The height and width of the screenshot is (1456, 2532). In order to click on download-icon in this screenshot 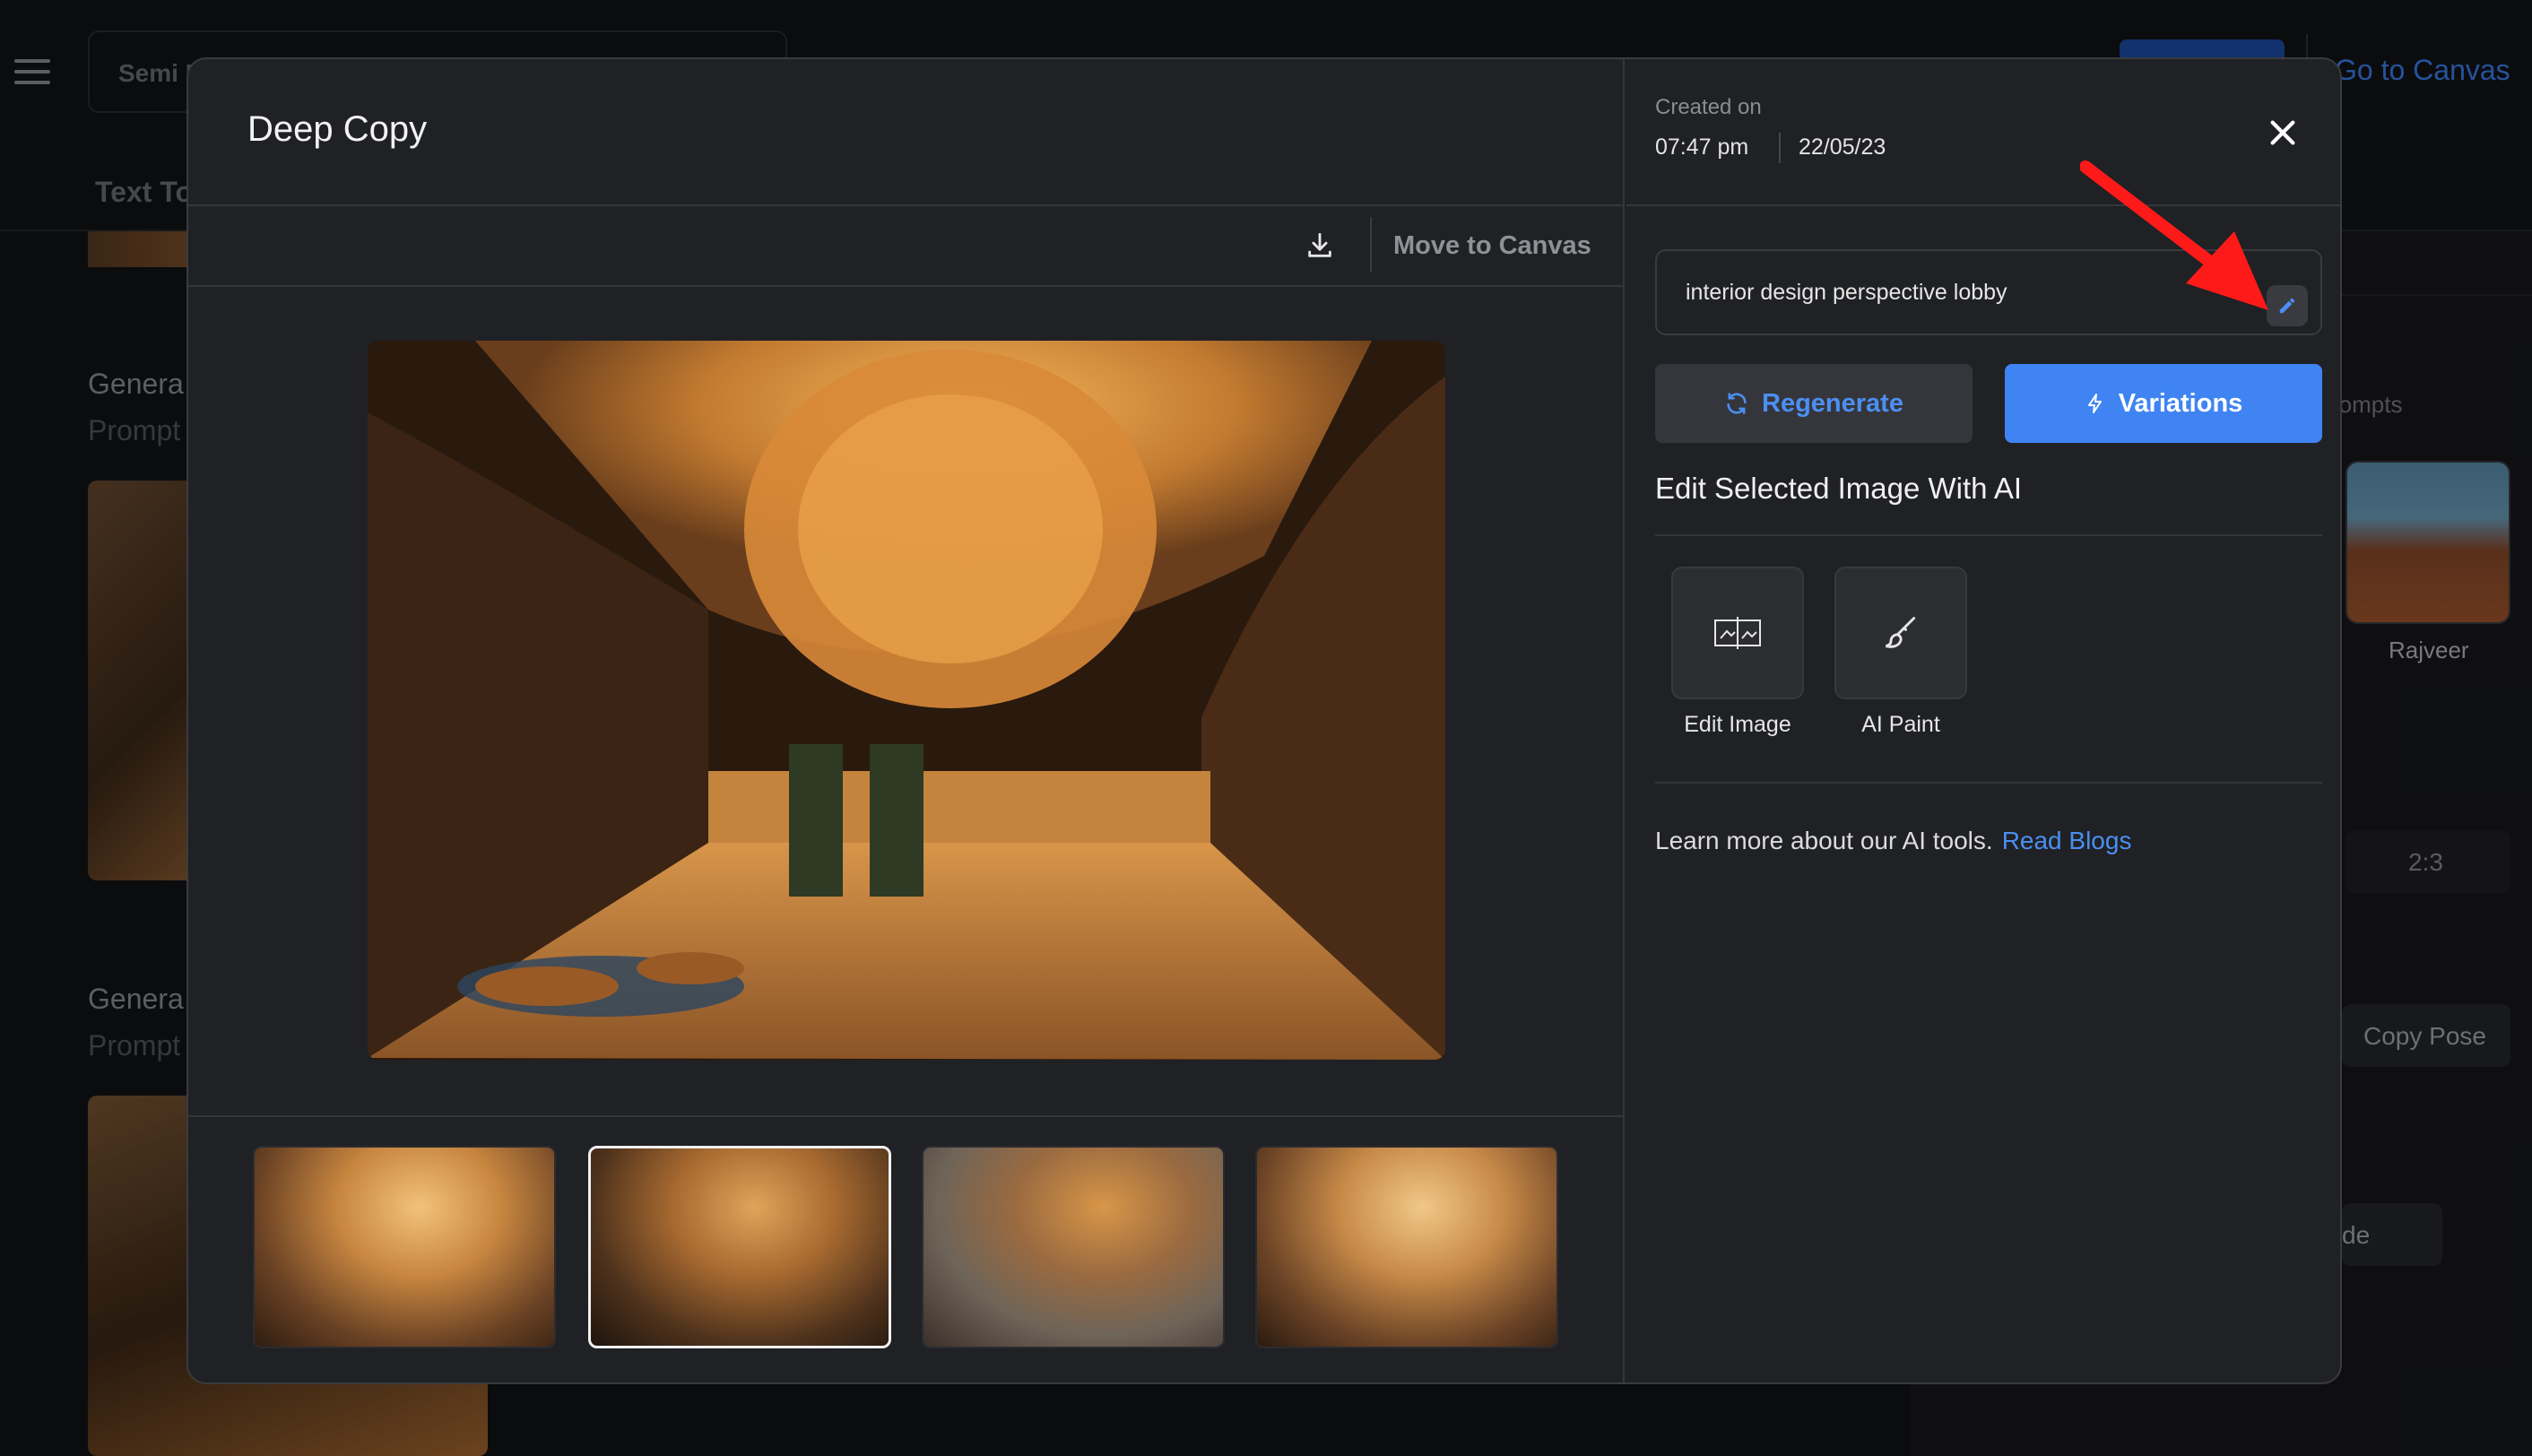, I will do `click(1319, 246)`.